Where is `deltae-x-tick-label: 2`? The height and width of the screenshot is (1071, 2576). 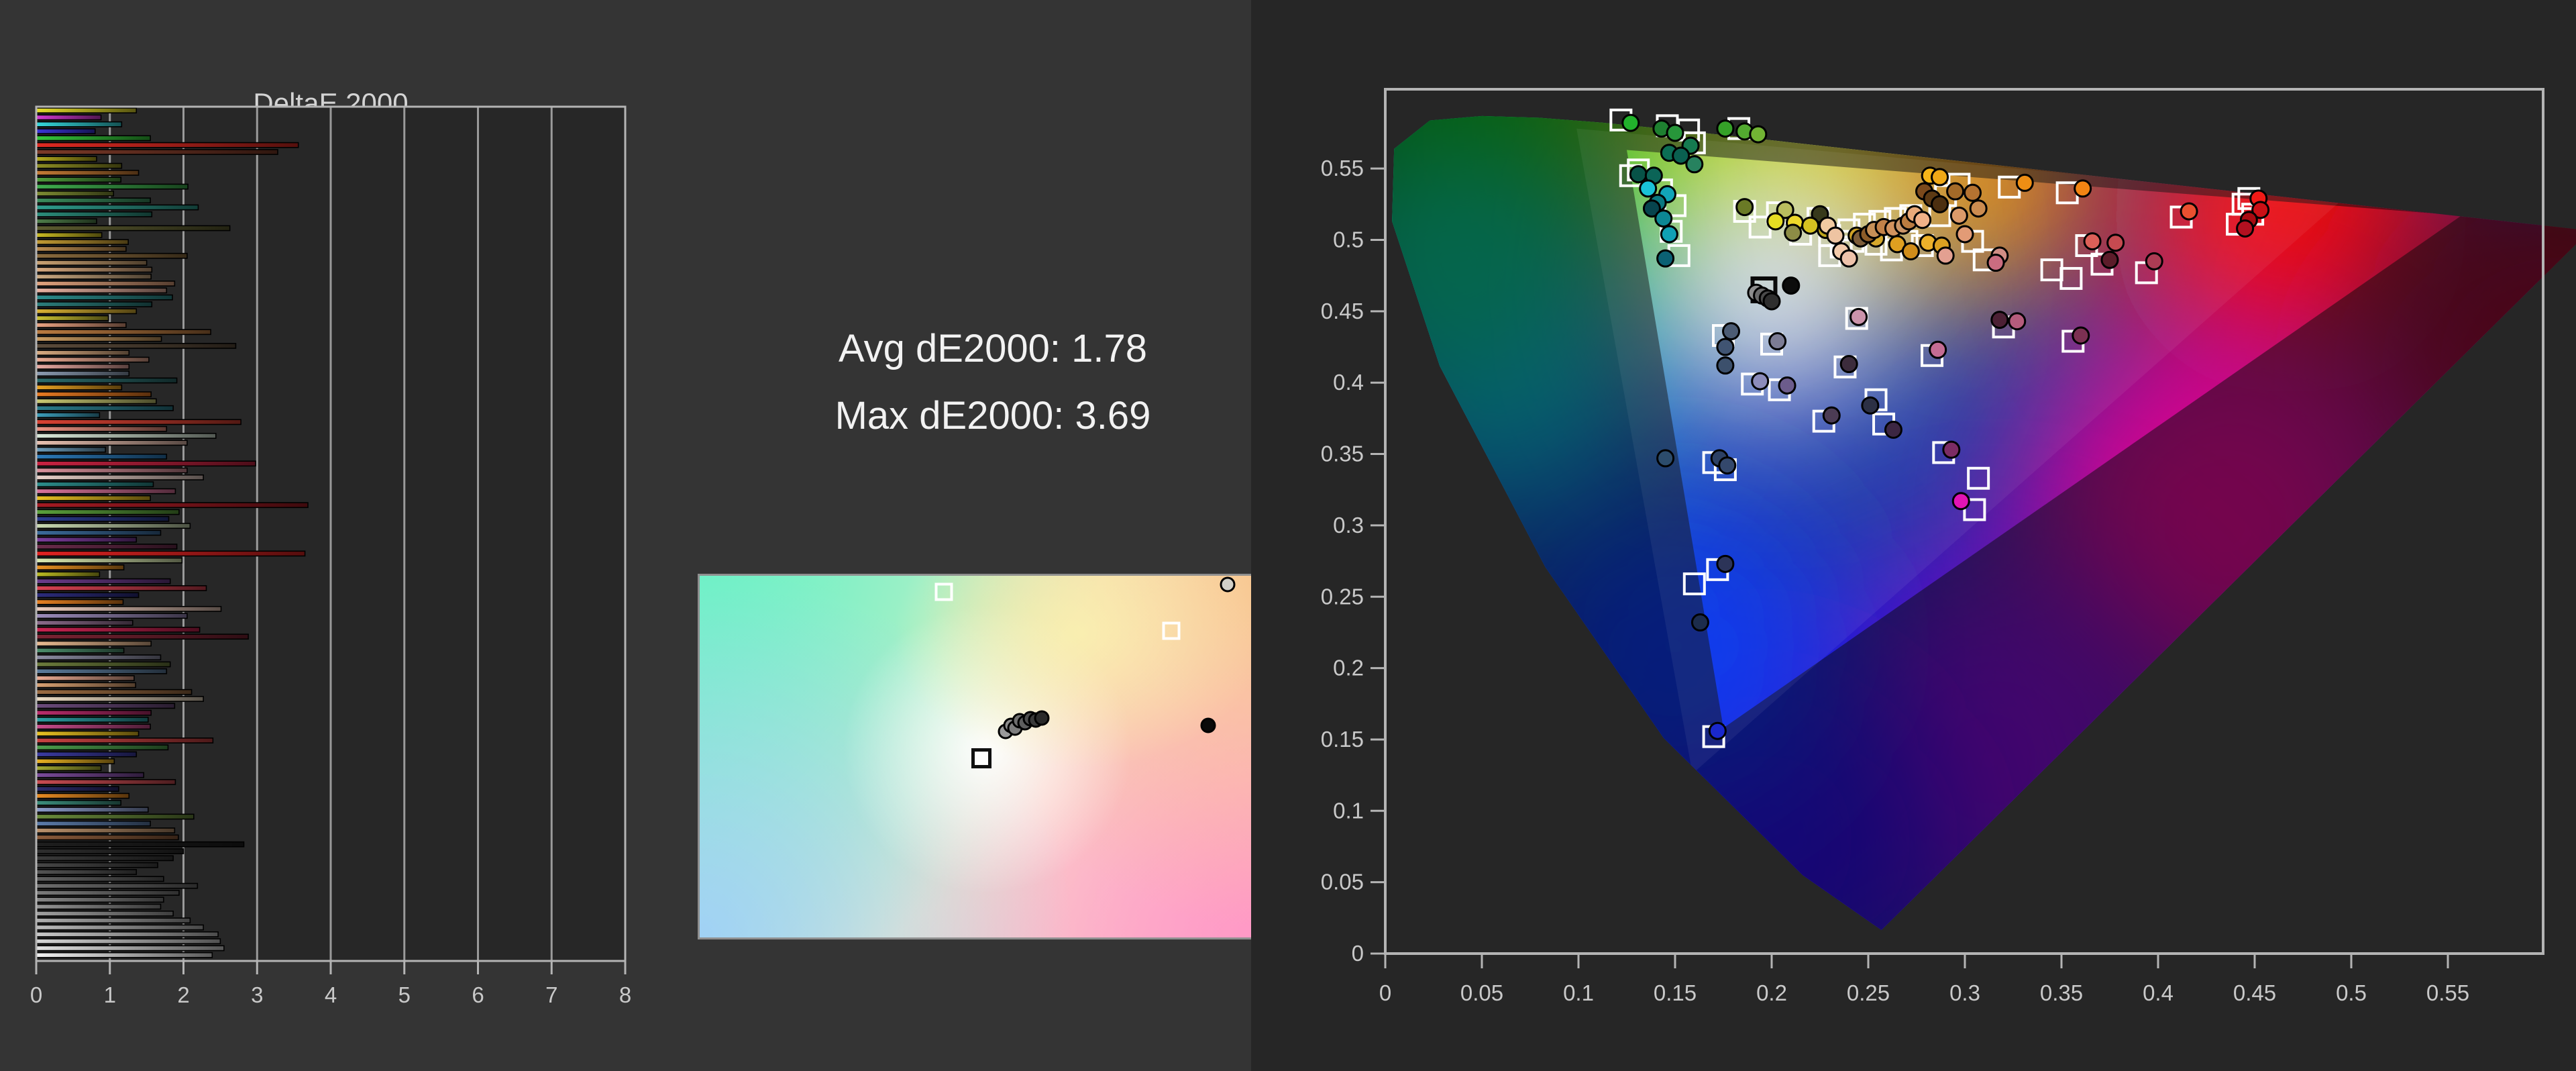 deltae-x-tick-label: 2 is located at coordinates (183, 994).